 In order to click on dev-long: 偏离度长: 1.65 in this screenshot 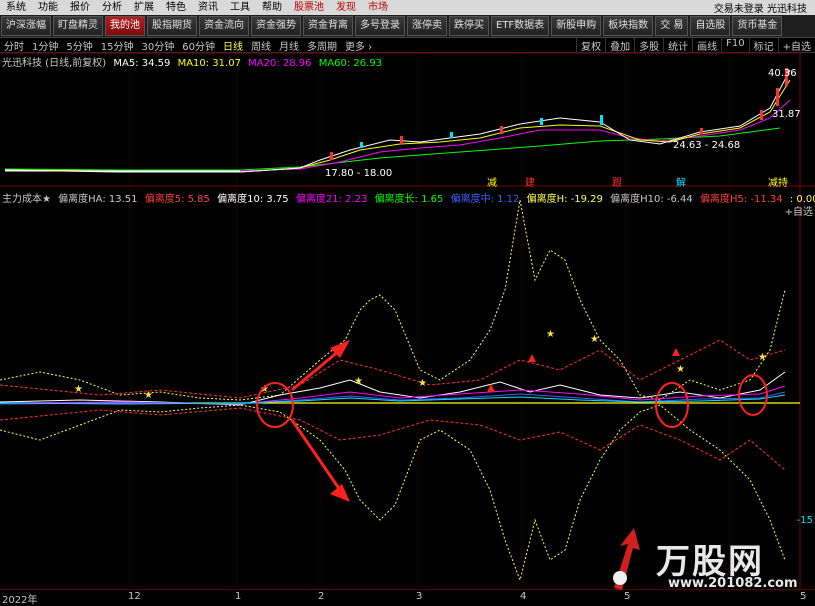, I will do `click(409, 199)`.